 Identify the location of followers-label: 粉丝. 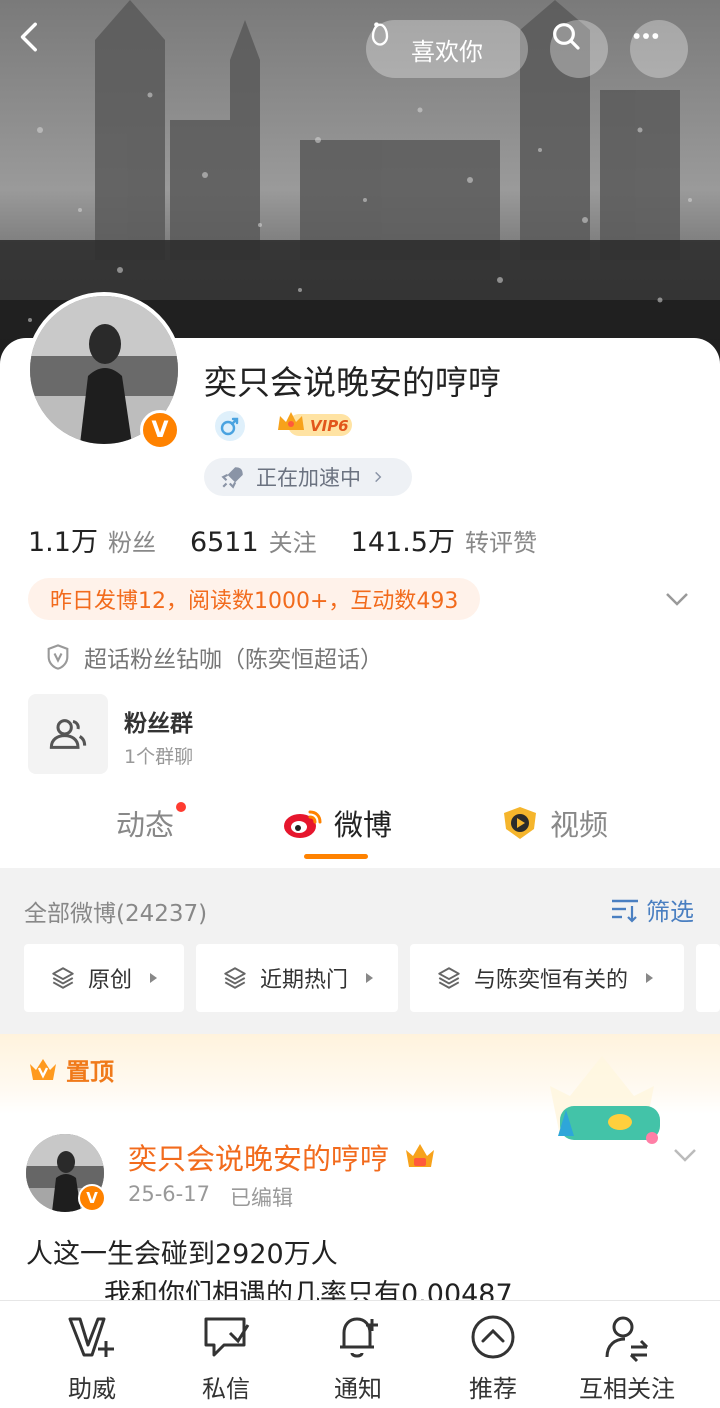
(132, 540).